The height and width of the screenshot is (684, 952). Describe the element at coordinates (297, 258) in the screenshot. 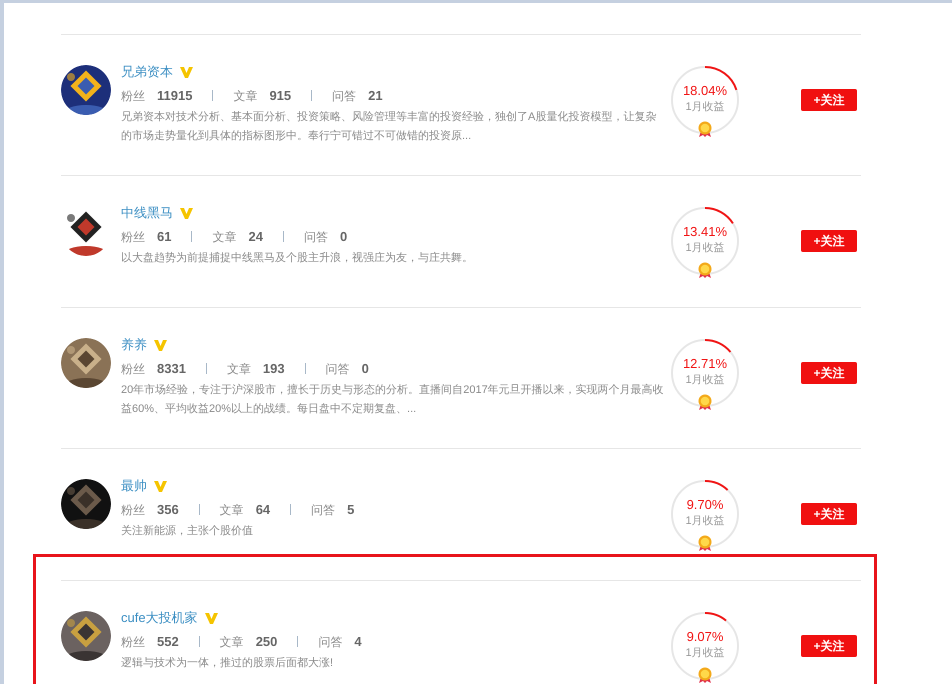

I see `user-description: 以大盘趋势为前提捕捉中线黑马及个股主升浪，视强庄为友，与庄共舞。` at that location.